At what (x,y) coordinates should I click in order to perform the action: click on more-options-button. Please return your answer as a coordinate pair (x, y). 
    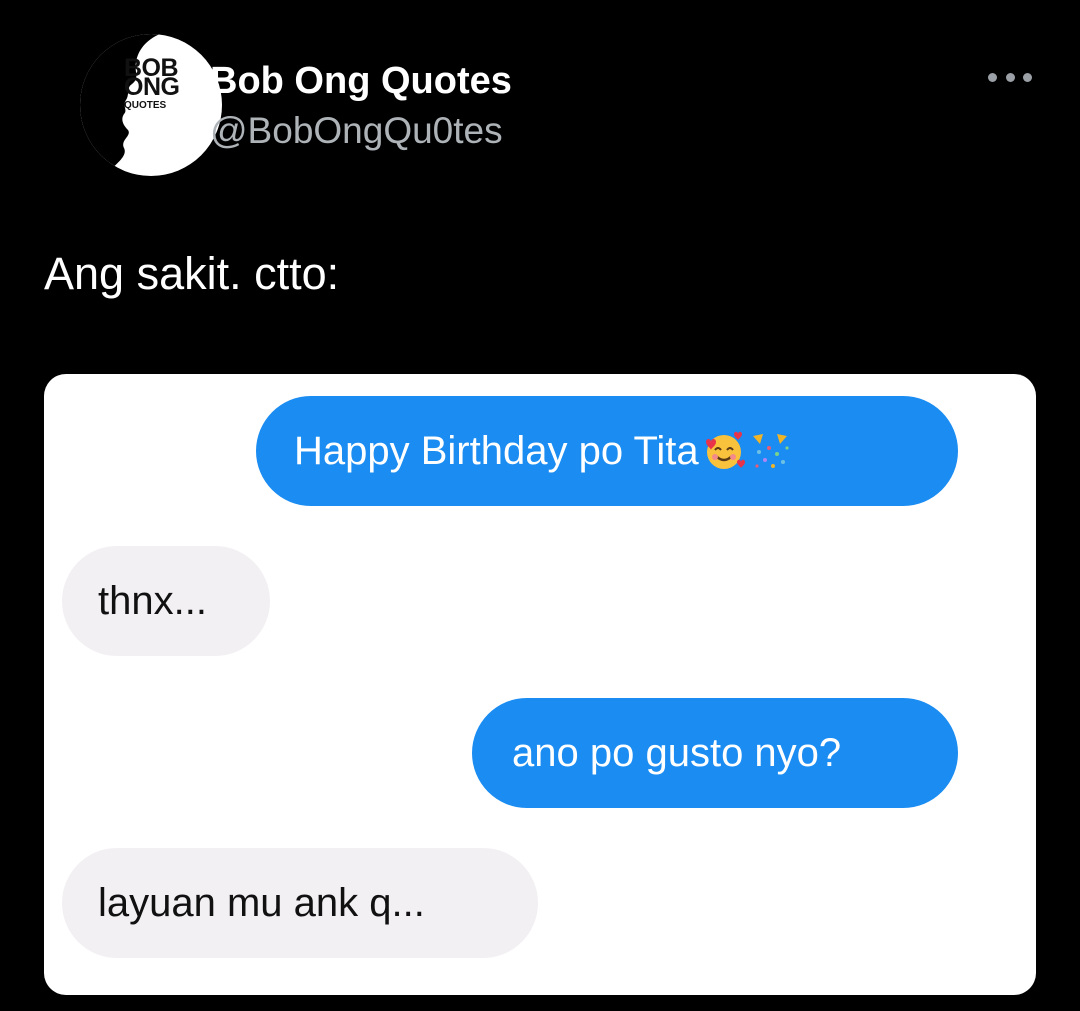
    Looking at the image, I should click on (1010, 77).